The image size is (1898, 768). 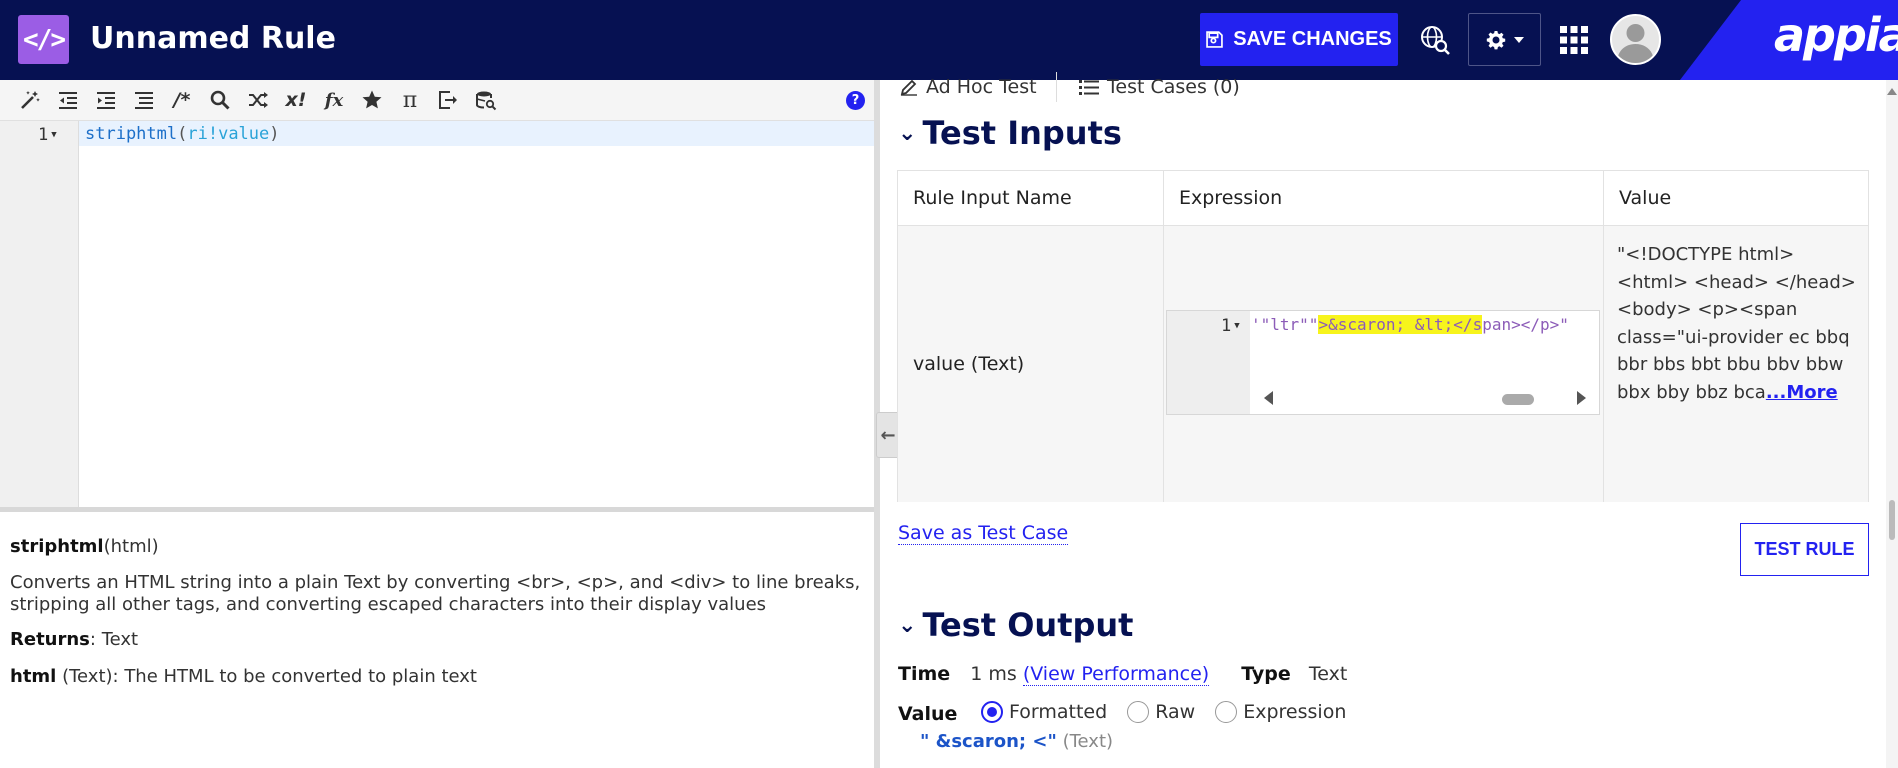 I want to click on result-string: " &scaron; <", so click(x=988, y=741).